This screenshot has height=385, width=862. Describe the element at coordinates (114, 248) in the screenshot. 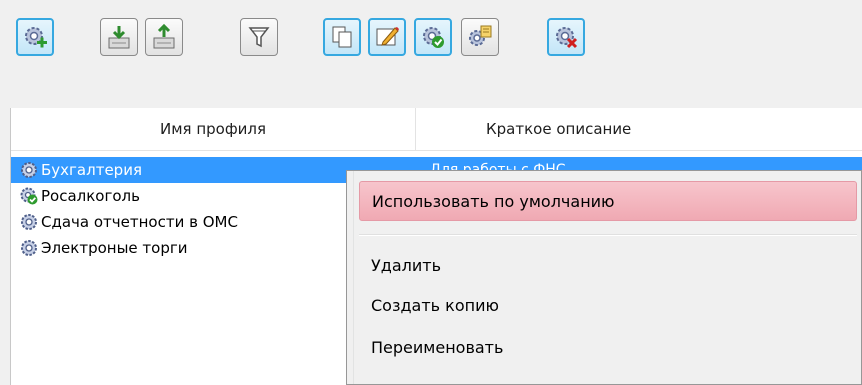

I see `list-item-name: Электроные торги` at that location.